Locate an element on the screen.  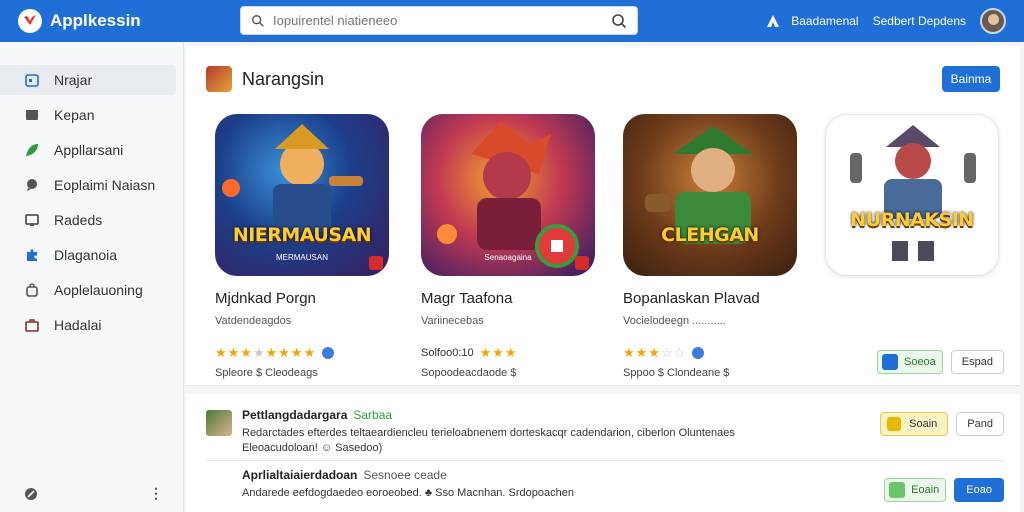
app-rating: ★★★★★★★★ is located at coordinates (310, 353).